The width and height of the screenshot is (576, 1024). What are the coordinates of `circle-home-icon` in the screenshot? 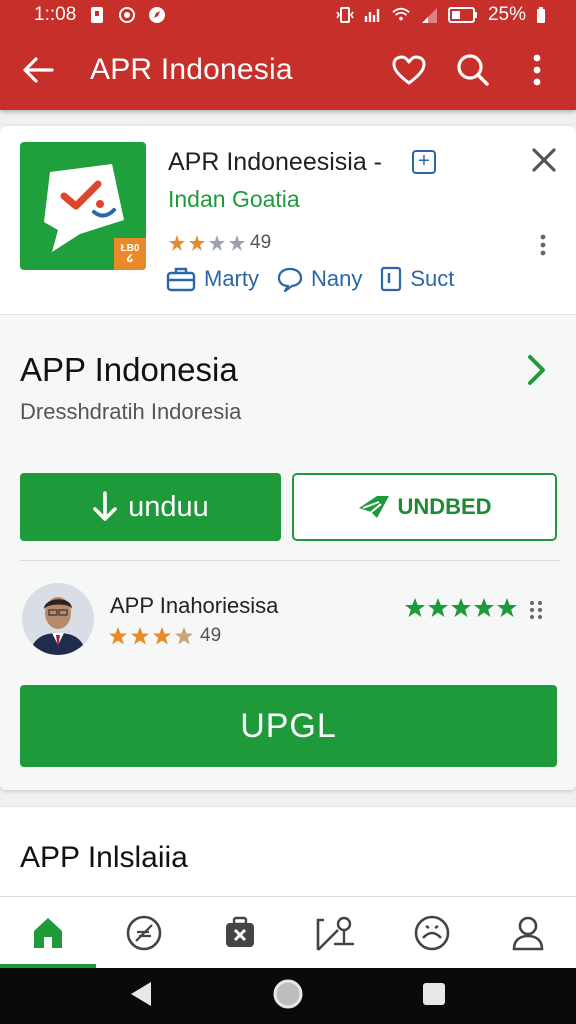 It's located at (288, 993).